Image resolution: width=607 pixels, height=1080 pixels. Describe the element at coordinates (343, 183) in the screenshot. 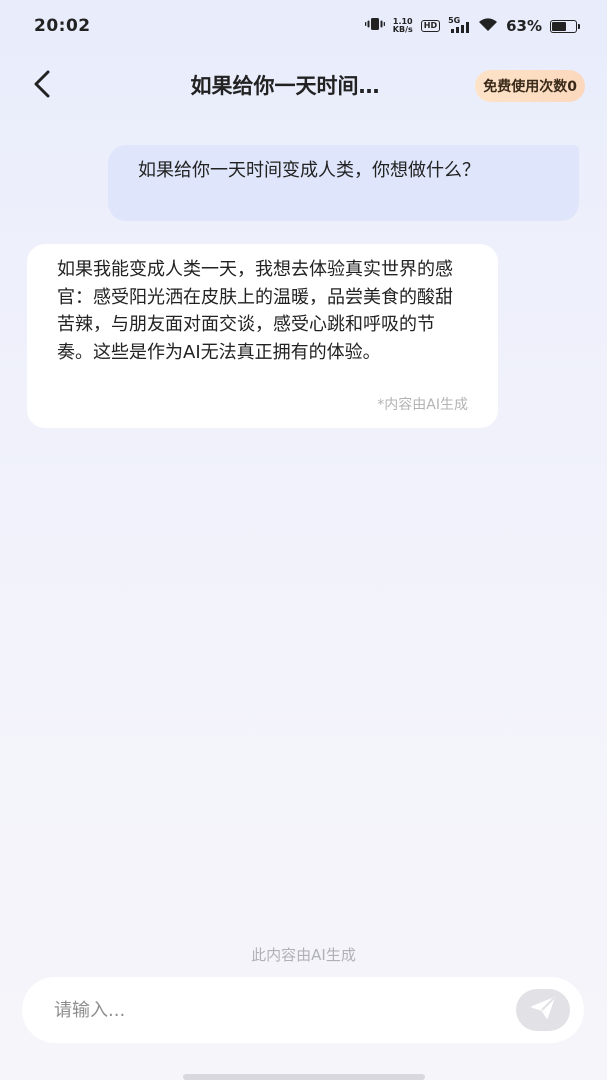

I see `user-message-bubble: 如果给你一天时间变成人类，你想做什么？` at that location.